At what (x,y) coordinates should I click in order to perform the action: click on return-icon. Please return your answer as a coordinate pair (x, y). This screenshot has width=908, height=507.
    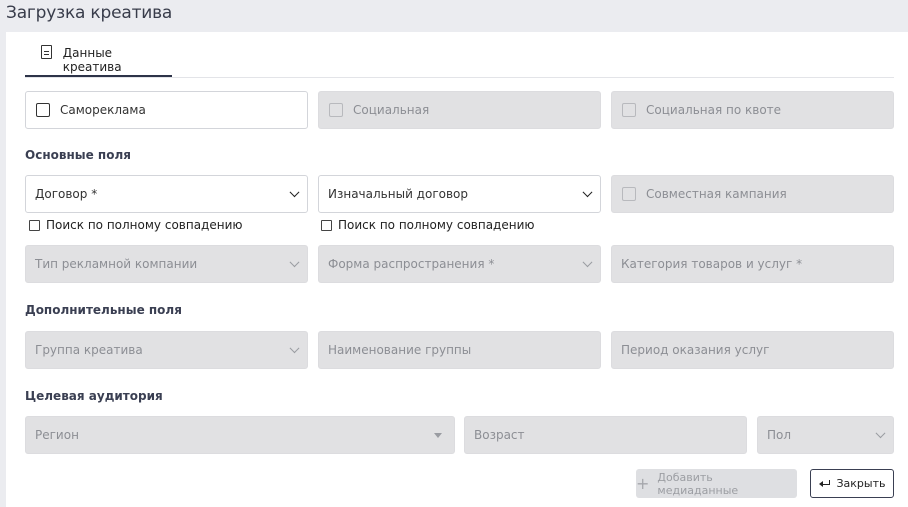
    Looking at the image, I should click on (824, 483).